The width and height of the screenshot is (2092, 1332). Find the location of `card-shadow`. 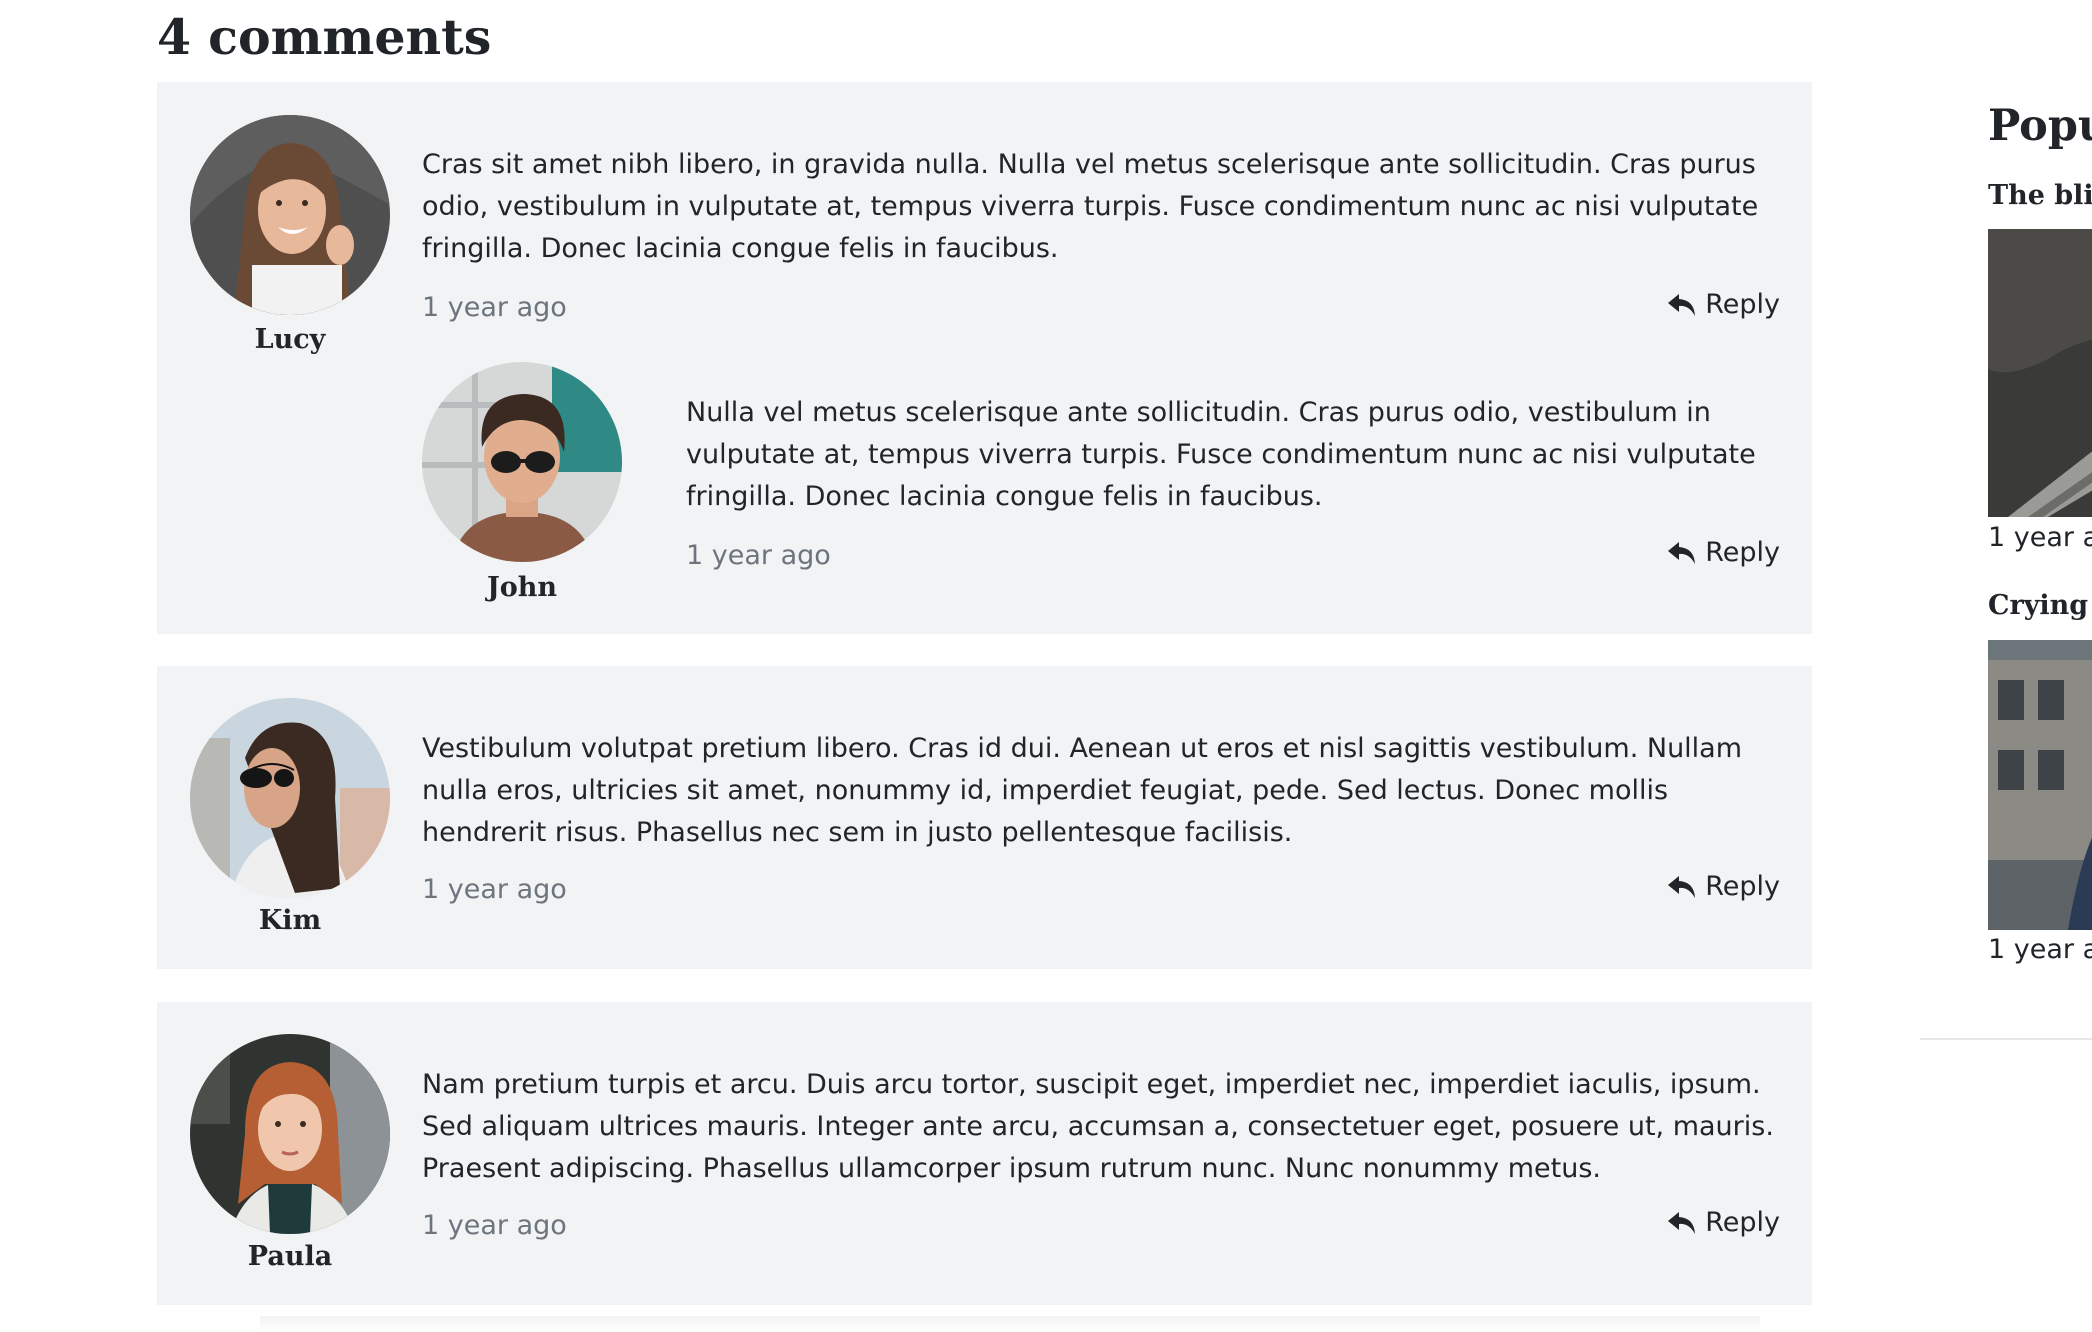

card-shadow is located at coordinates (1010, 1324).